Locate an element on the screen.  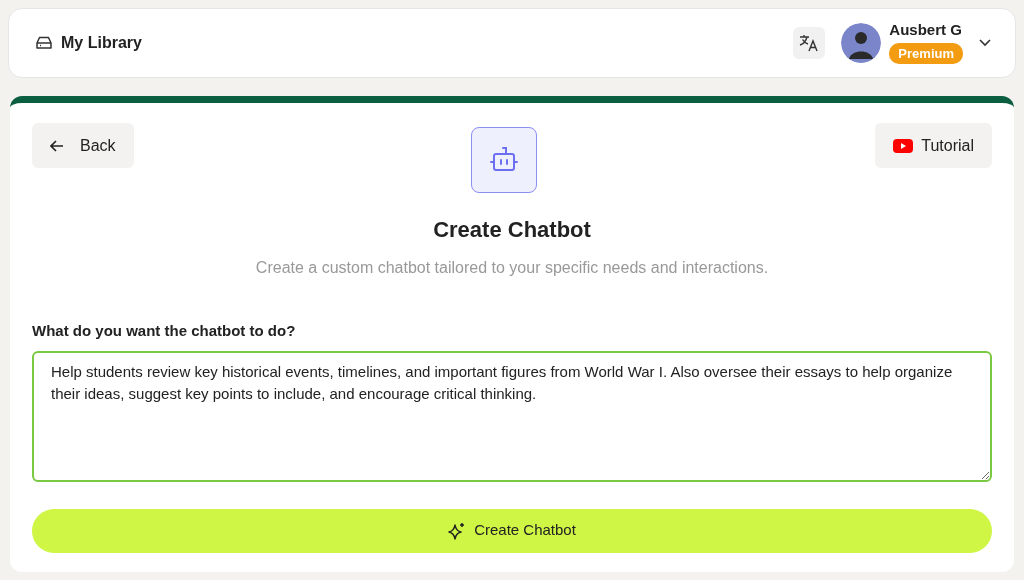
drive-icon is located at coordinates (44, 43).